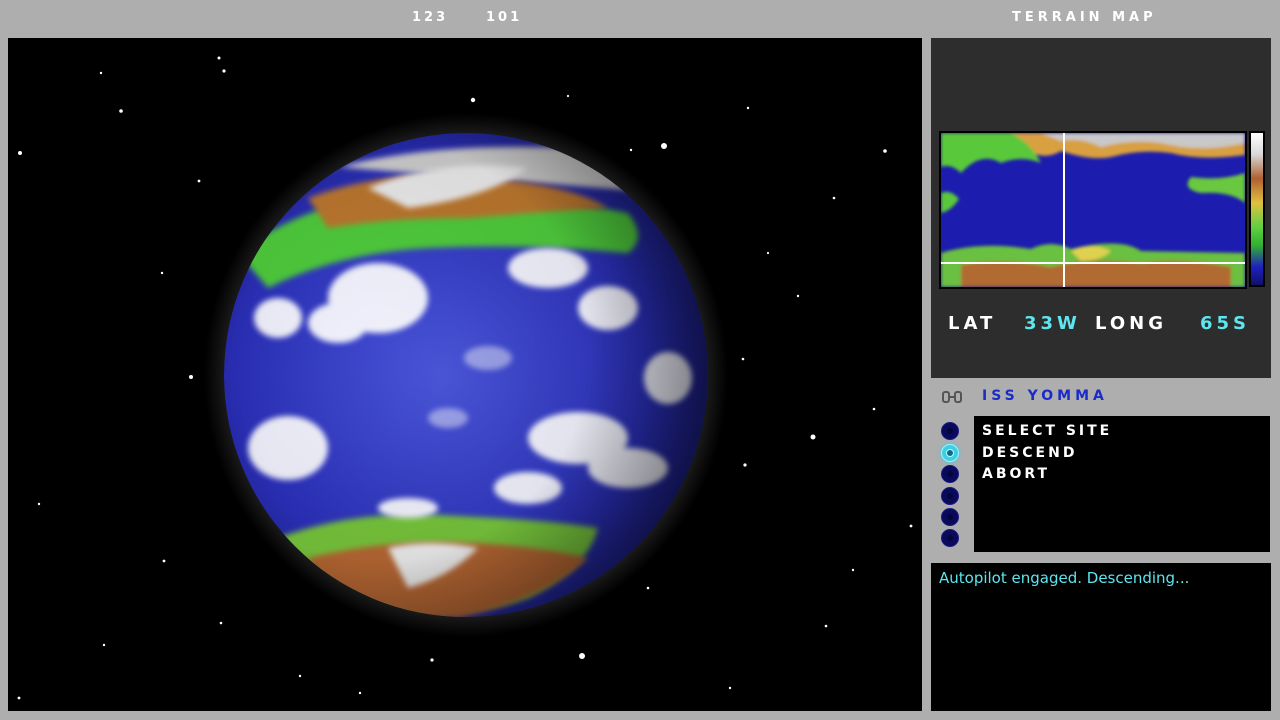 The width and height of the screenshot is (1280, 720). Describe the element at coordinates (1052, 323) in the screenshot. I see `latitude-value: 33W` at that location.